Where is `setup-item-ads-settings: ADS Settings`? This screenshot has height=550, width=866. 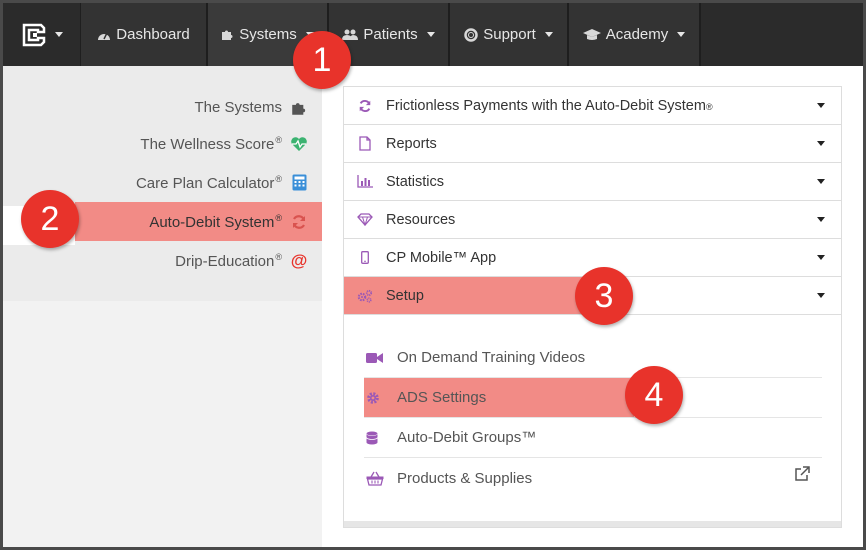 setup-item-ads-settings: ADS Settings is located at coordinates (593, 398).